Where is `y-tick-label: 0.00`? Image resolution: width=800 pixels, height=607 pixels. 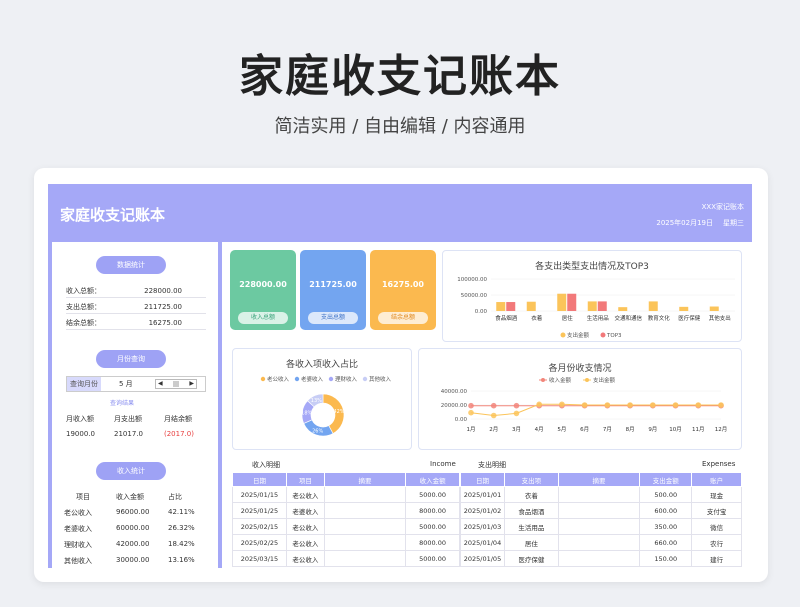
y-tick-label: 0.00 is located at coordinates (481, 312).